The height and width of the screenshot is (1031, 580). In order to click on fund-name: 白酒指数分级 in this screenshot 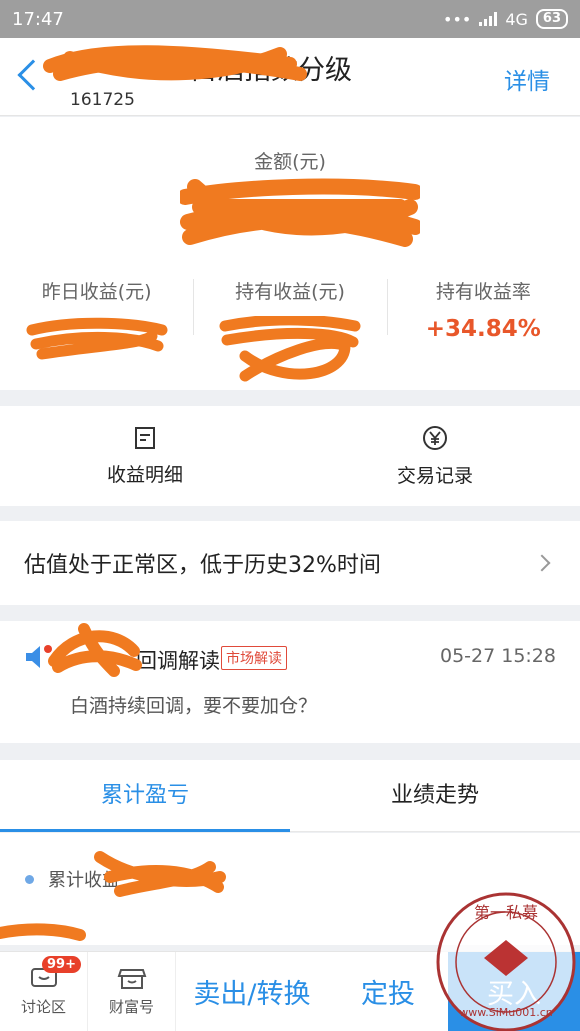, I will do `click(271, 70)`.